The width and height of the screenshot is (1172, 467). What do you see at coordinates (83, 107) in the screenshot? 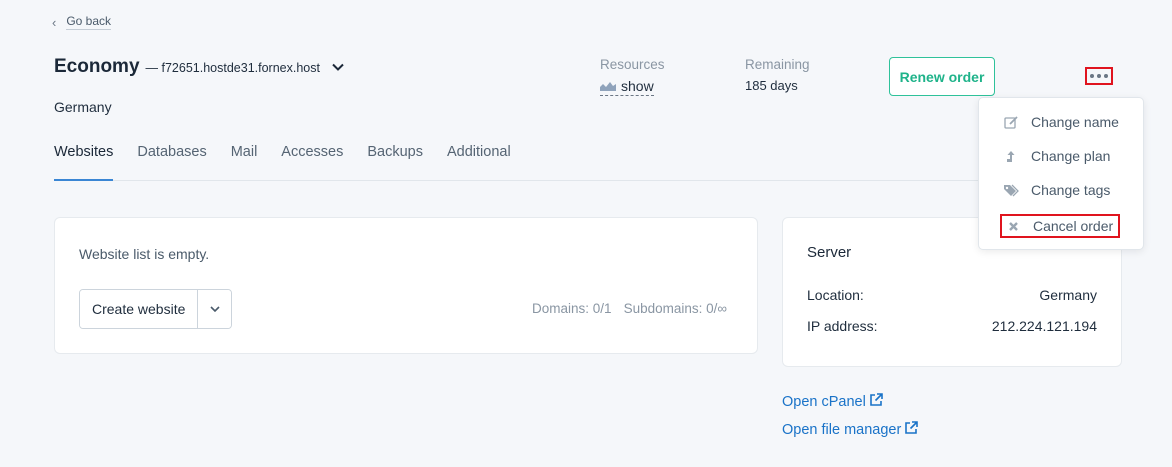
I see `country-label: Germany` at bounding box center [83, 107].